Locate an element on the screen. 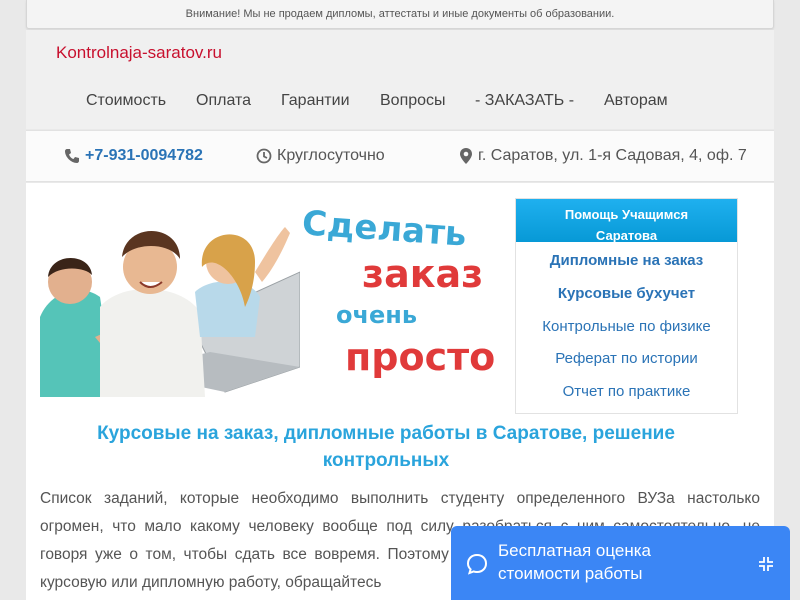  chat-label-line1: Бесплатная оценка is located at coordinates (574, 550).